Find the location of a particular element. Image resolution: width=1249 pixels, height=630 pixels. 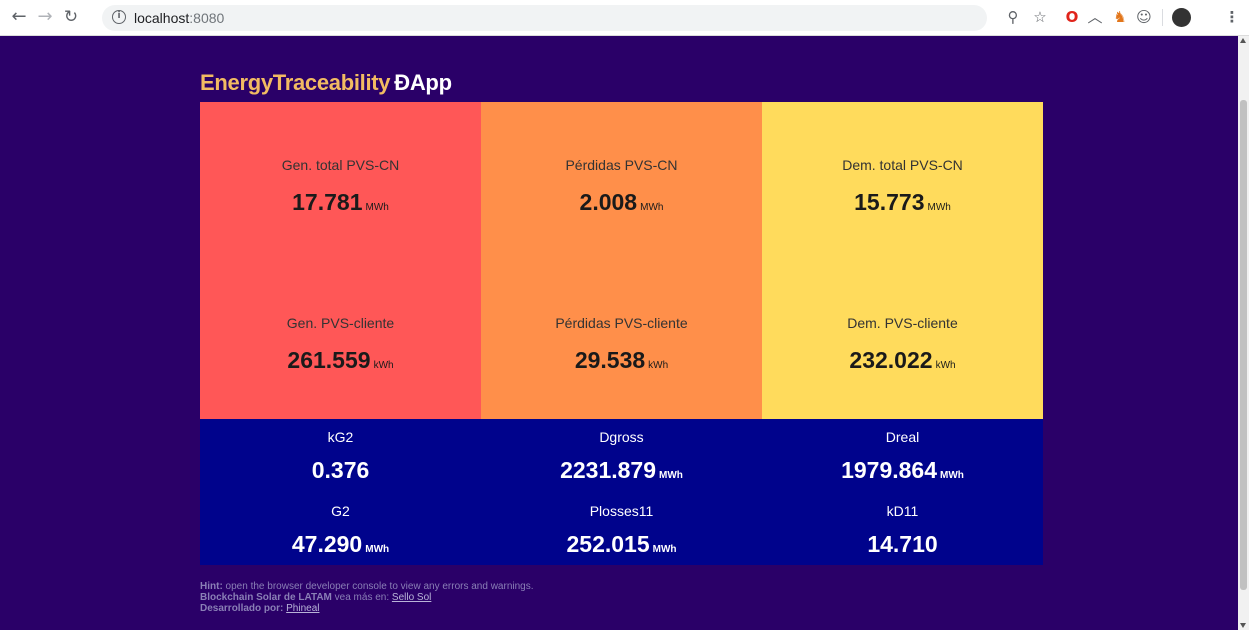

menu-kebab-icon: ⋮ is located at coordinates (1232, 17).